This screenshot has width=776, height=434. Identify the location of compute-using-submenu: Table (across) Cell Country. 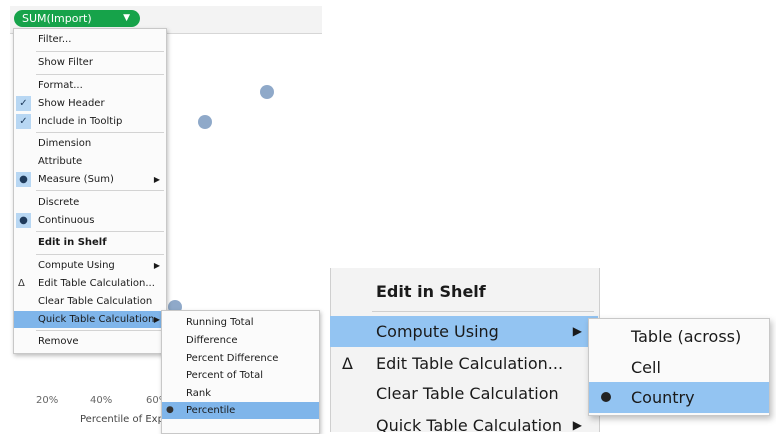
(679, 367).